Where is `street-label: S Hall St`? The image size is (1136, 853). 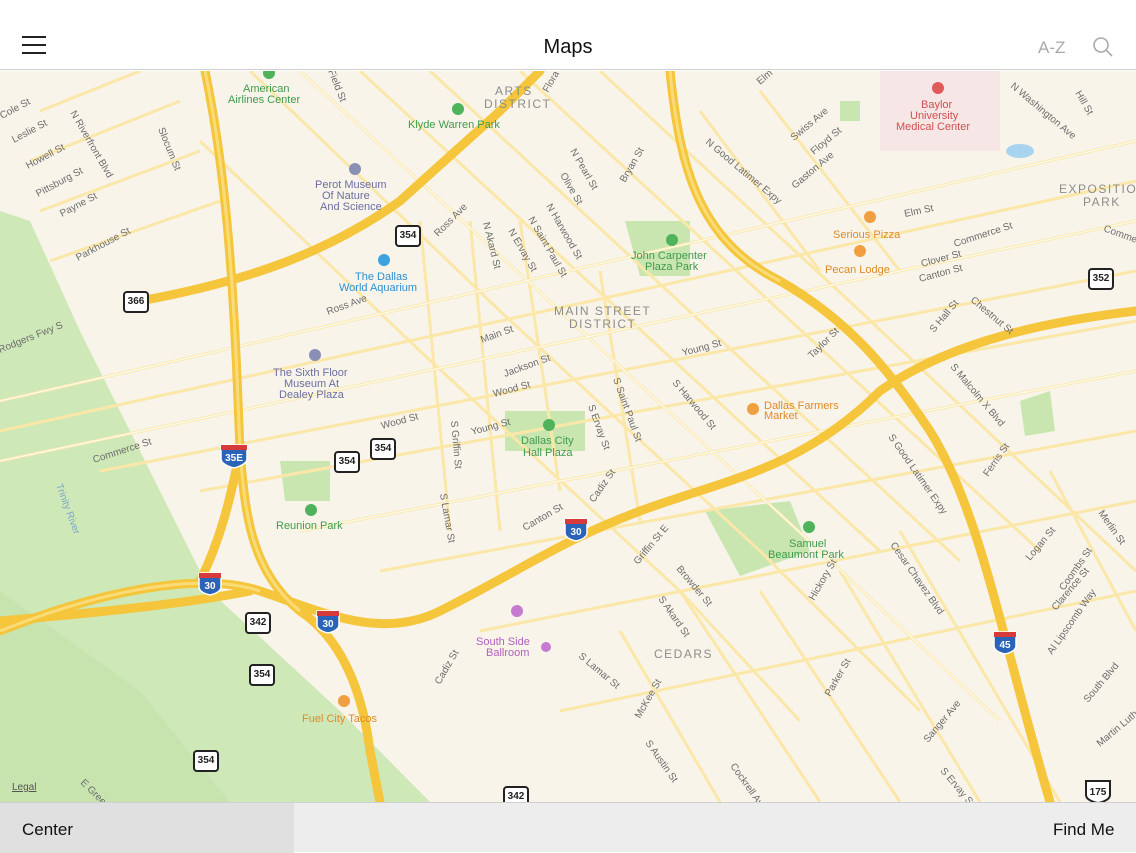 street-label: S Hall St is located at coordinates (945, 316).